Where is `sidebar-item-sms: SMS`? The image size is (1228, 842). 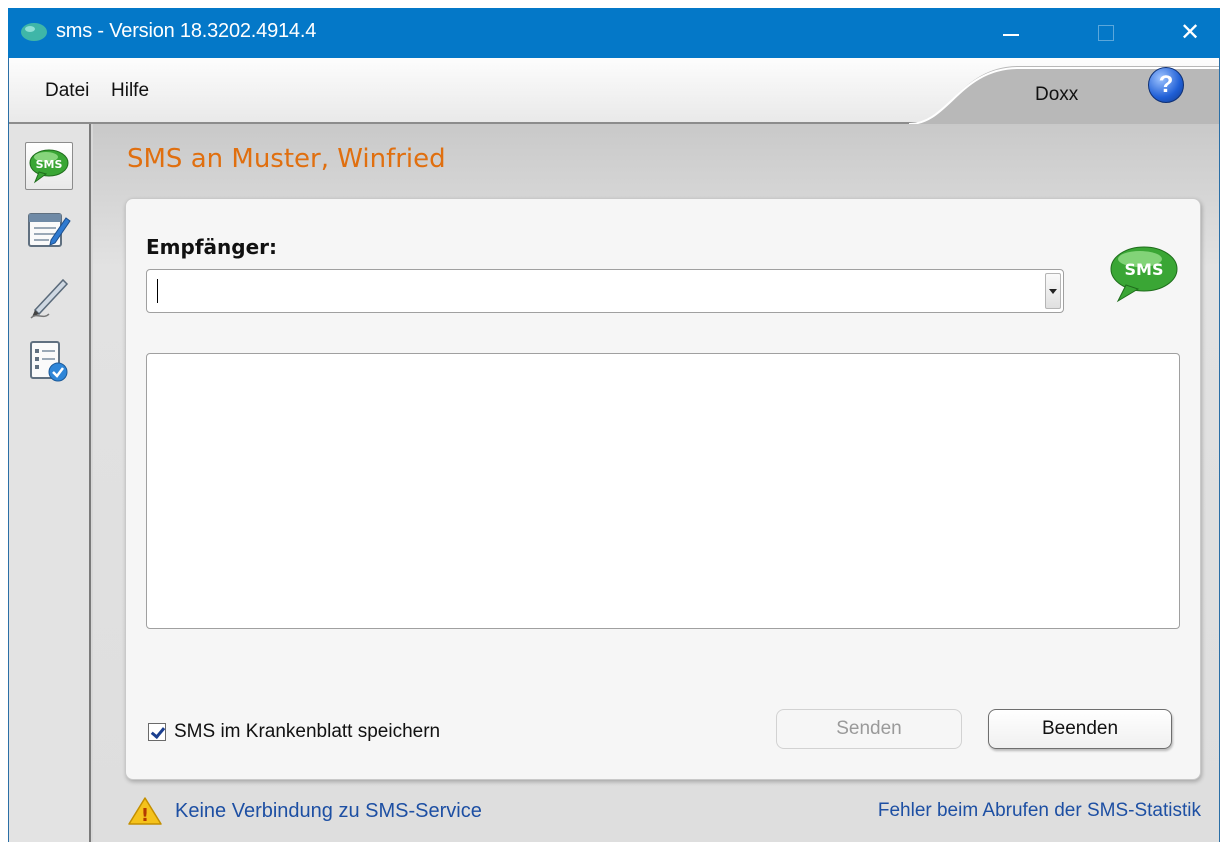
sidebar-item-sms: SMS is located at coordinates (49, 166).